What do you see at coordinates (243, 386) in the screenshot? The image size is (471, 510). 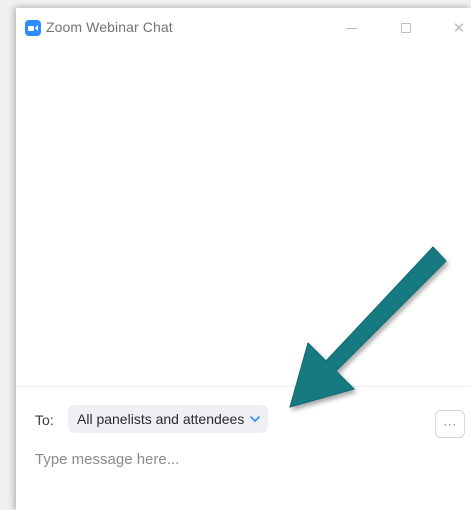 I see `compose-divider` at bounding box center [243, 386].